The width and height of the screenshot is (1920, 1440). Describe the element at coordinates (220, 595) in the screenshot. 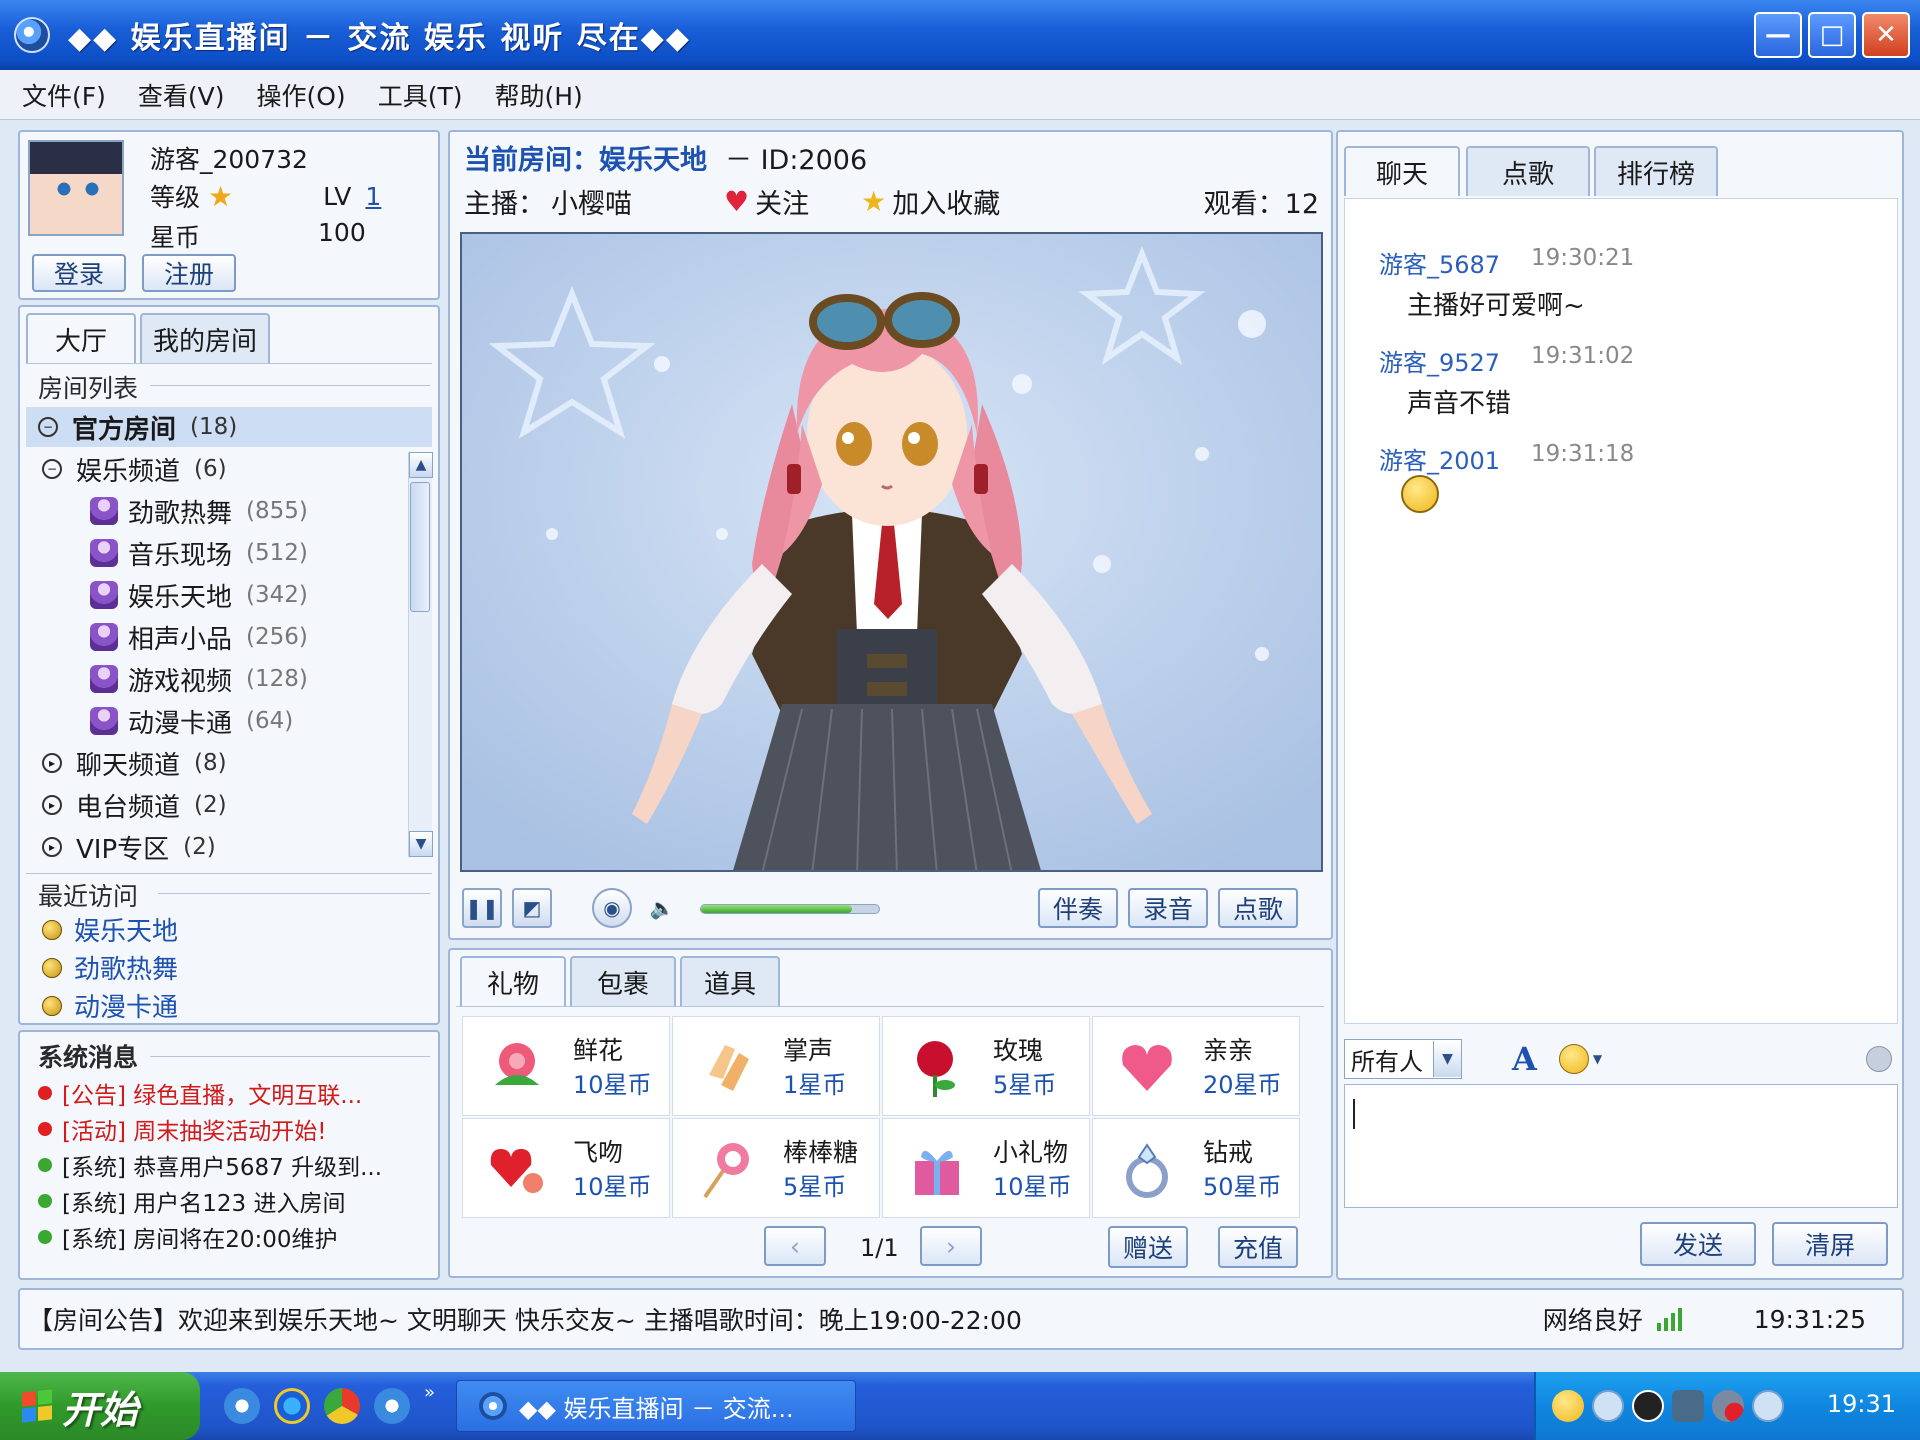

I see `room-item: 娱乐天地 (342)` at that location.